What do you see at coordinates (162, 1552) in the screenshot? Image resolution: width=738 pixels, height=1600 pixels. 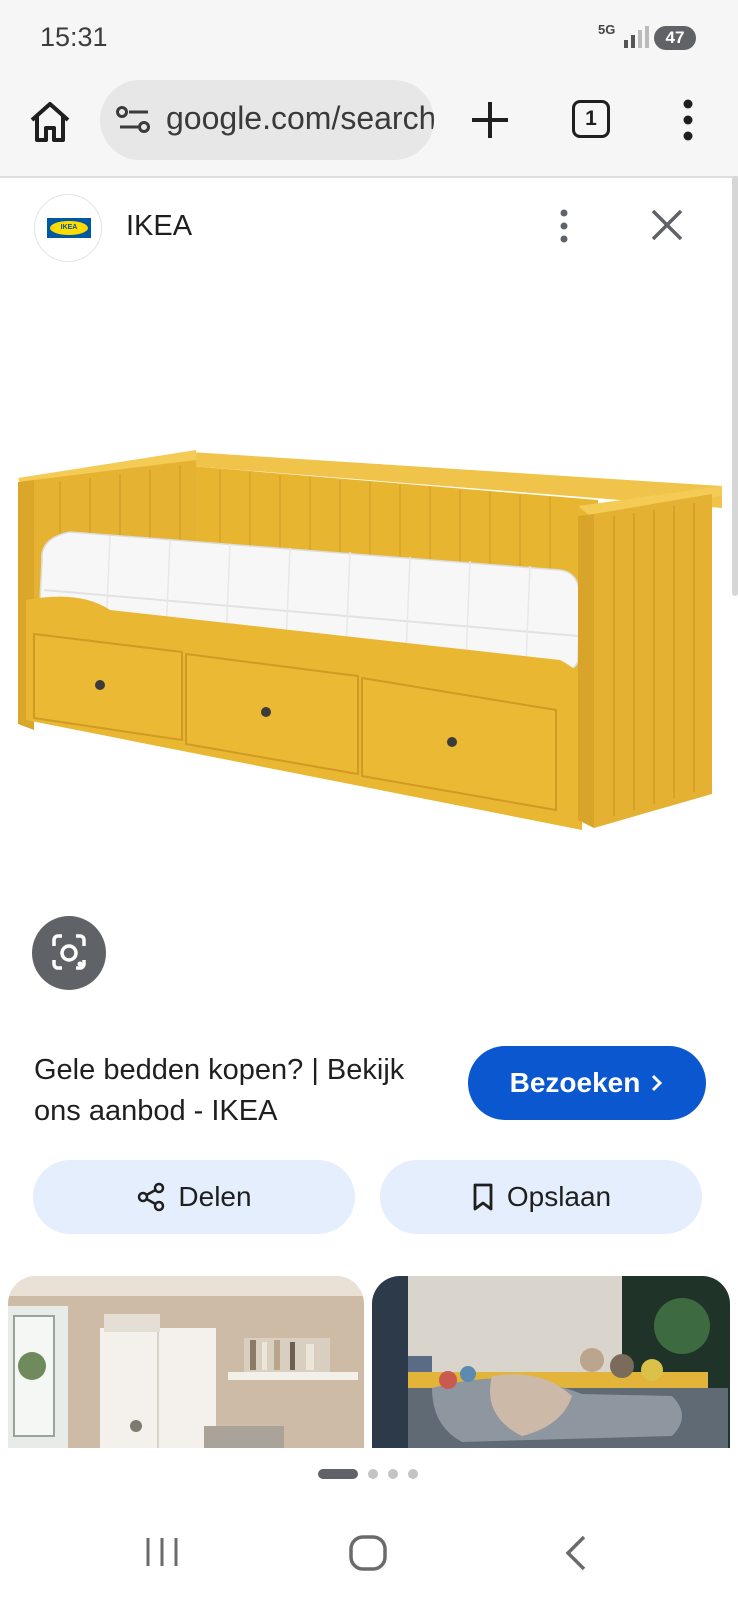 I see `recent-apps-icon` at bounding box center [162, 1552].